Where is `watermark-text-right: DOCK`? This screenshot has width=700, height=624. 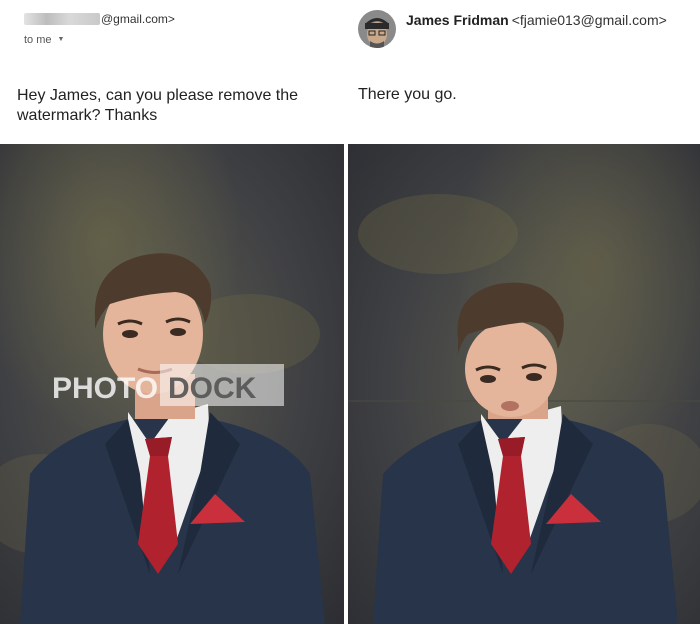 watermark-text-right: DOCK is located at coordinates (212, 388).